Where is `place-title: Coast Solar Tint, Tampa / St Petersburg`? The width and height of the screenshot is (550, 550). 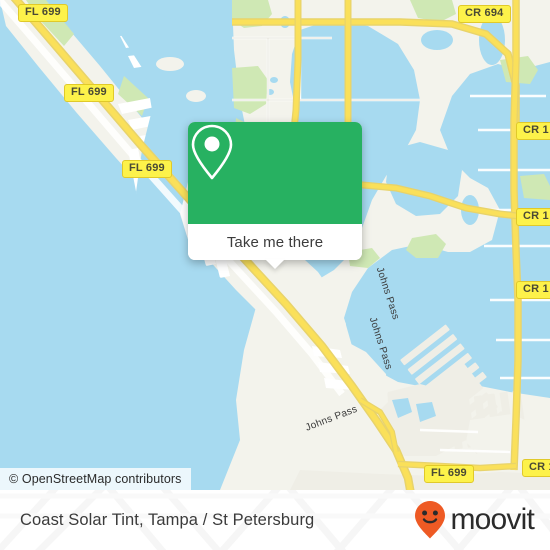 place-title: Coast Solar Tint, Tampa / St Petersburg is located at coordinates (167, 520).